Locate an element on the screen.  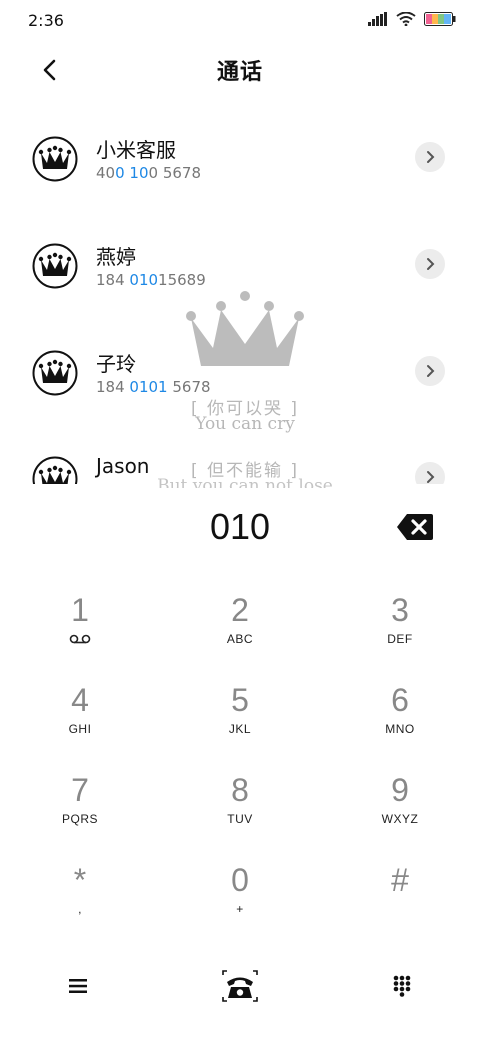
key-letters: DEF is located at coordinates (400, 639).